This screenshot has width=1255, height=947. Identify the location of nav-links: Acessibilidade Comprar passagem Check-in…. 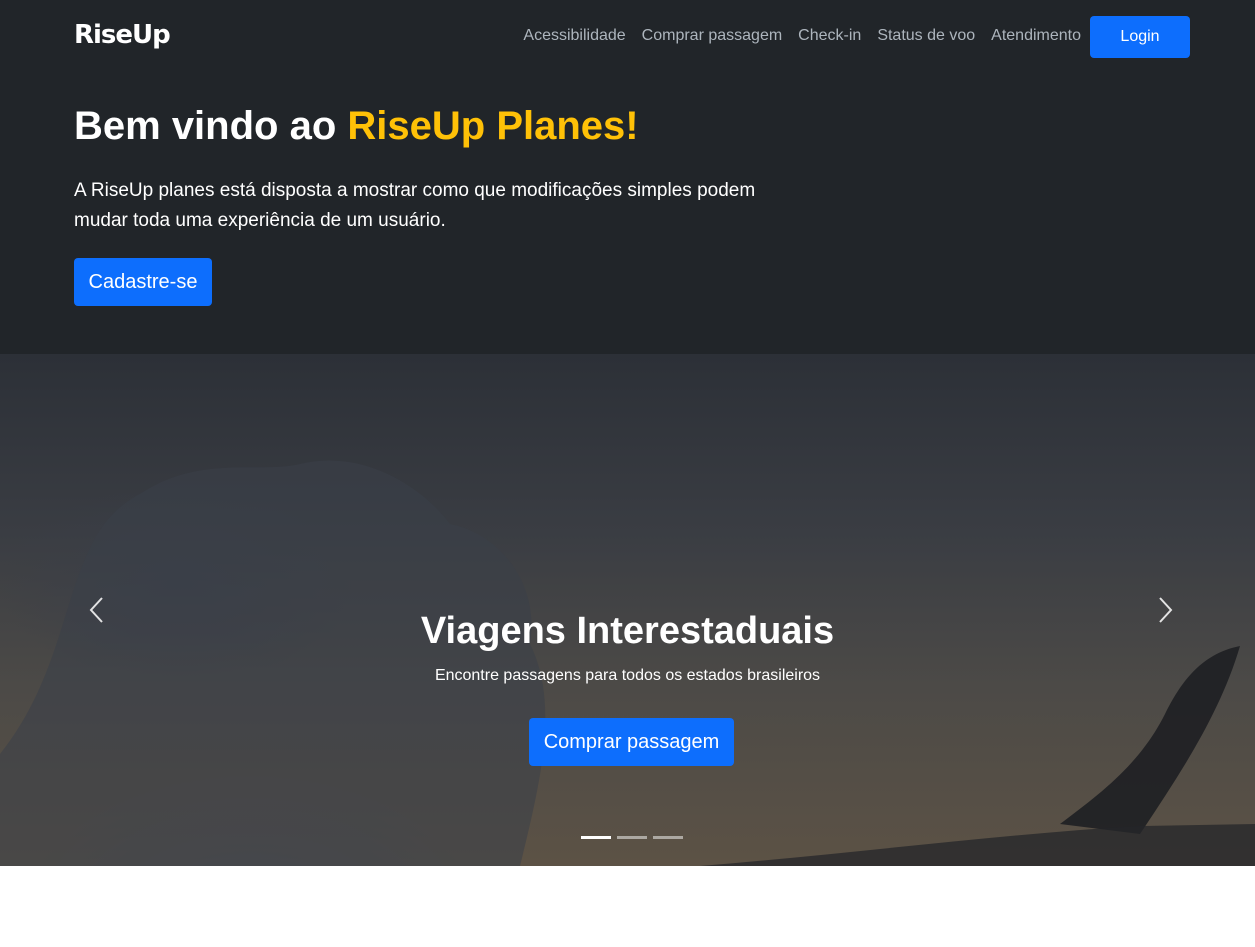
(802, 36).